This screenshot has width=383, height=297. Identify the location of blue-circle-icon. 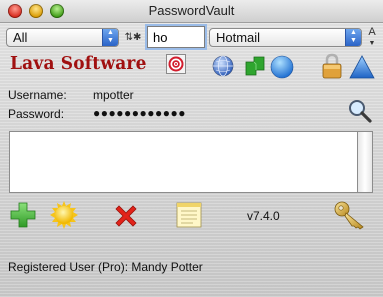
(282, 67).